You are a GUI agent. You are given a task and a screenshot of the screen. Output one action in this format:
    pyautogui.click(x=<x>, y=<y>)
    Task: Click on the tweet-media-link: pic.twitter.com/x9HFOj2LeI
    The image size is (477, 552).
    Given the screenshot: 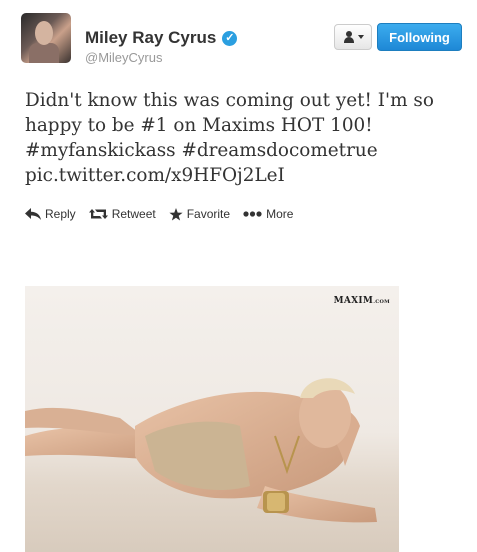 What is the action you would take?
    pyautogui.click(x=245, y=175)
    